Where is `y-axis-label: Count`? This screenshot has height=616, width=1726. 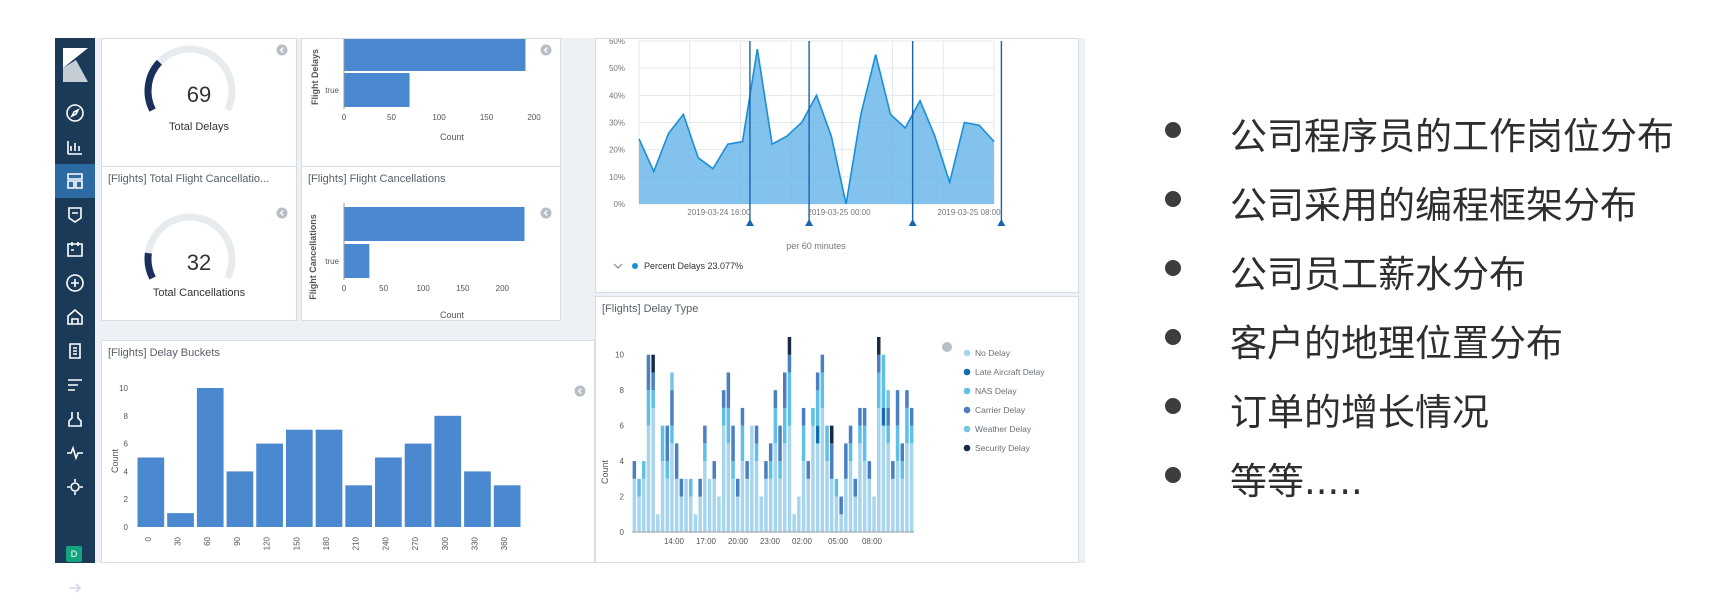
y-axis-label: Count is located at coordinates (115, 461).